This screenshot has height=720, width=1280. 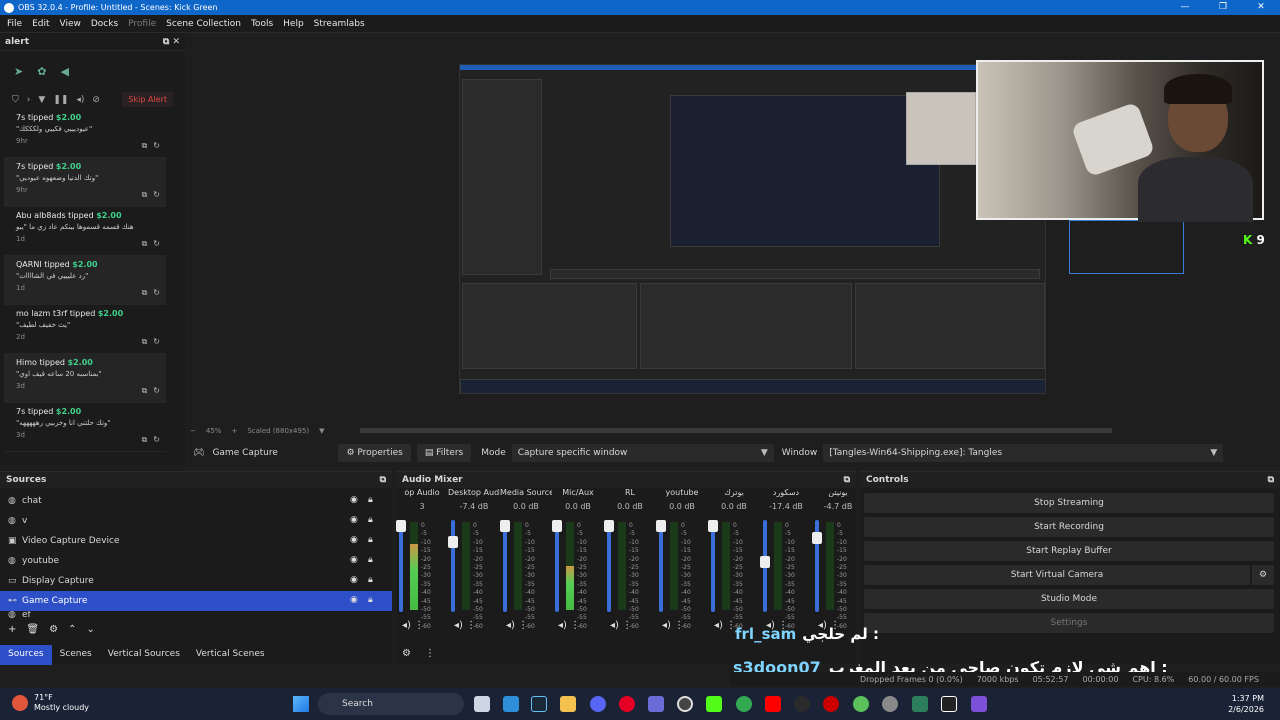 What do you see at coordinates (321, 431) in the screenshot?
I see `scale-dropdown-icon: ▼` at bounding box center [321, 431].